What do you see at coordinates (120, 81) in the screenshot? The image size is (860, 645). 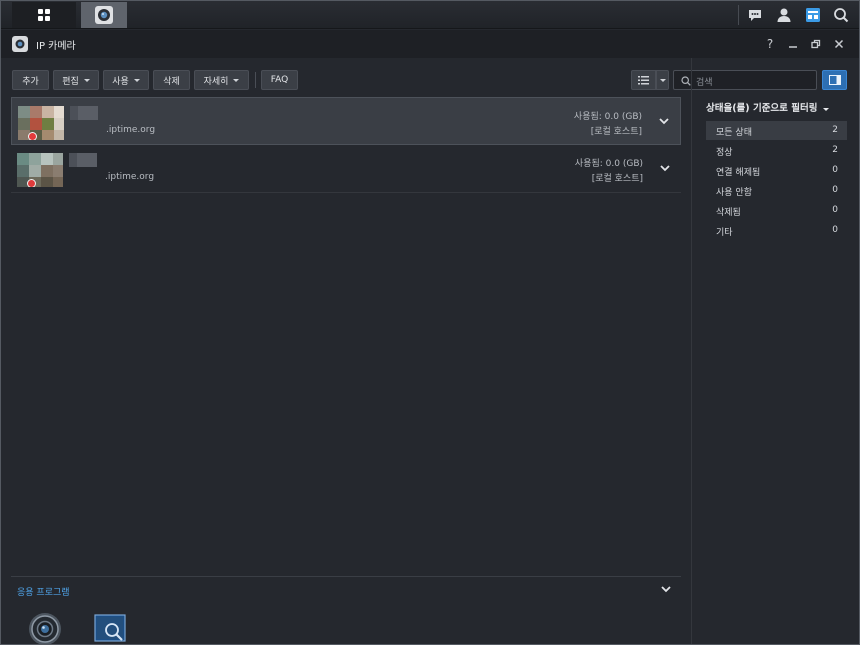 I see `use-button-label: 사용` at bounding box center [120, 81].